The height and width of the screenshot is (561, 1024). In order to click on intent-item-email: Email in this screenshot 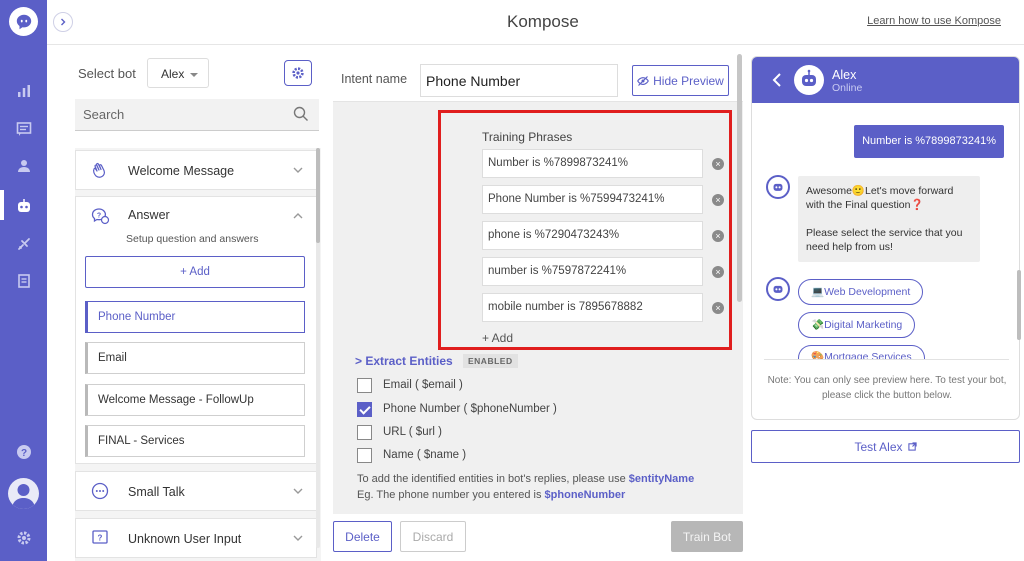, I will do `click(195, 358)`.